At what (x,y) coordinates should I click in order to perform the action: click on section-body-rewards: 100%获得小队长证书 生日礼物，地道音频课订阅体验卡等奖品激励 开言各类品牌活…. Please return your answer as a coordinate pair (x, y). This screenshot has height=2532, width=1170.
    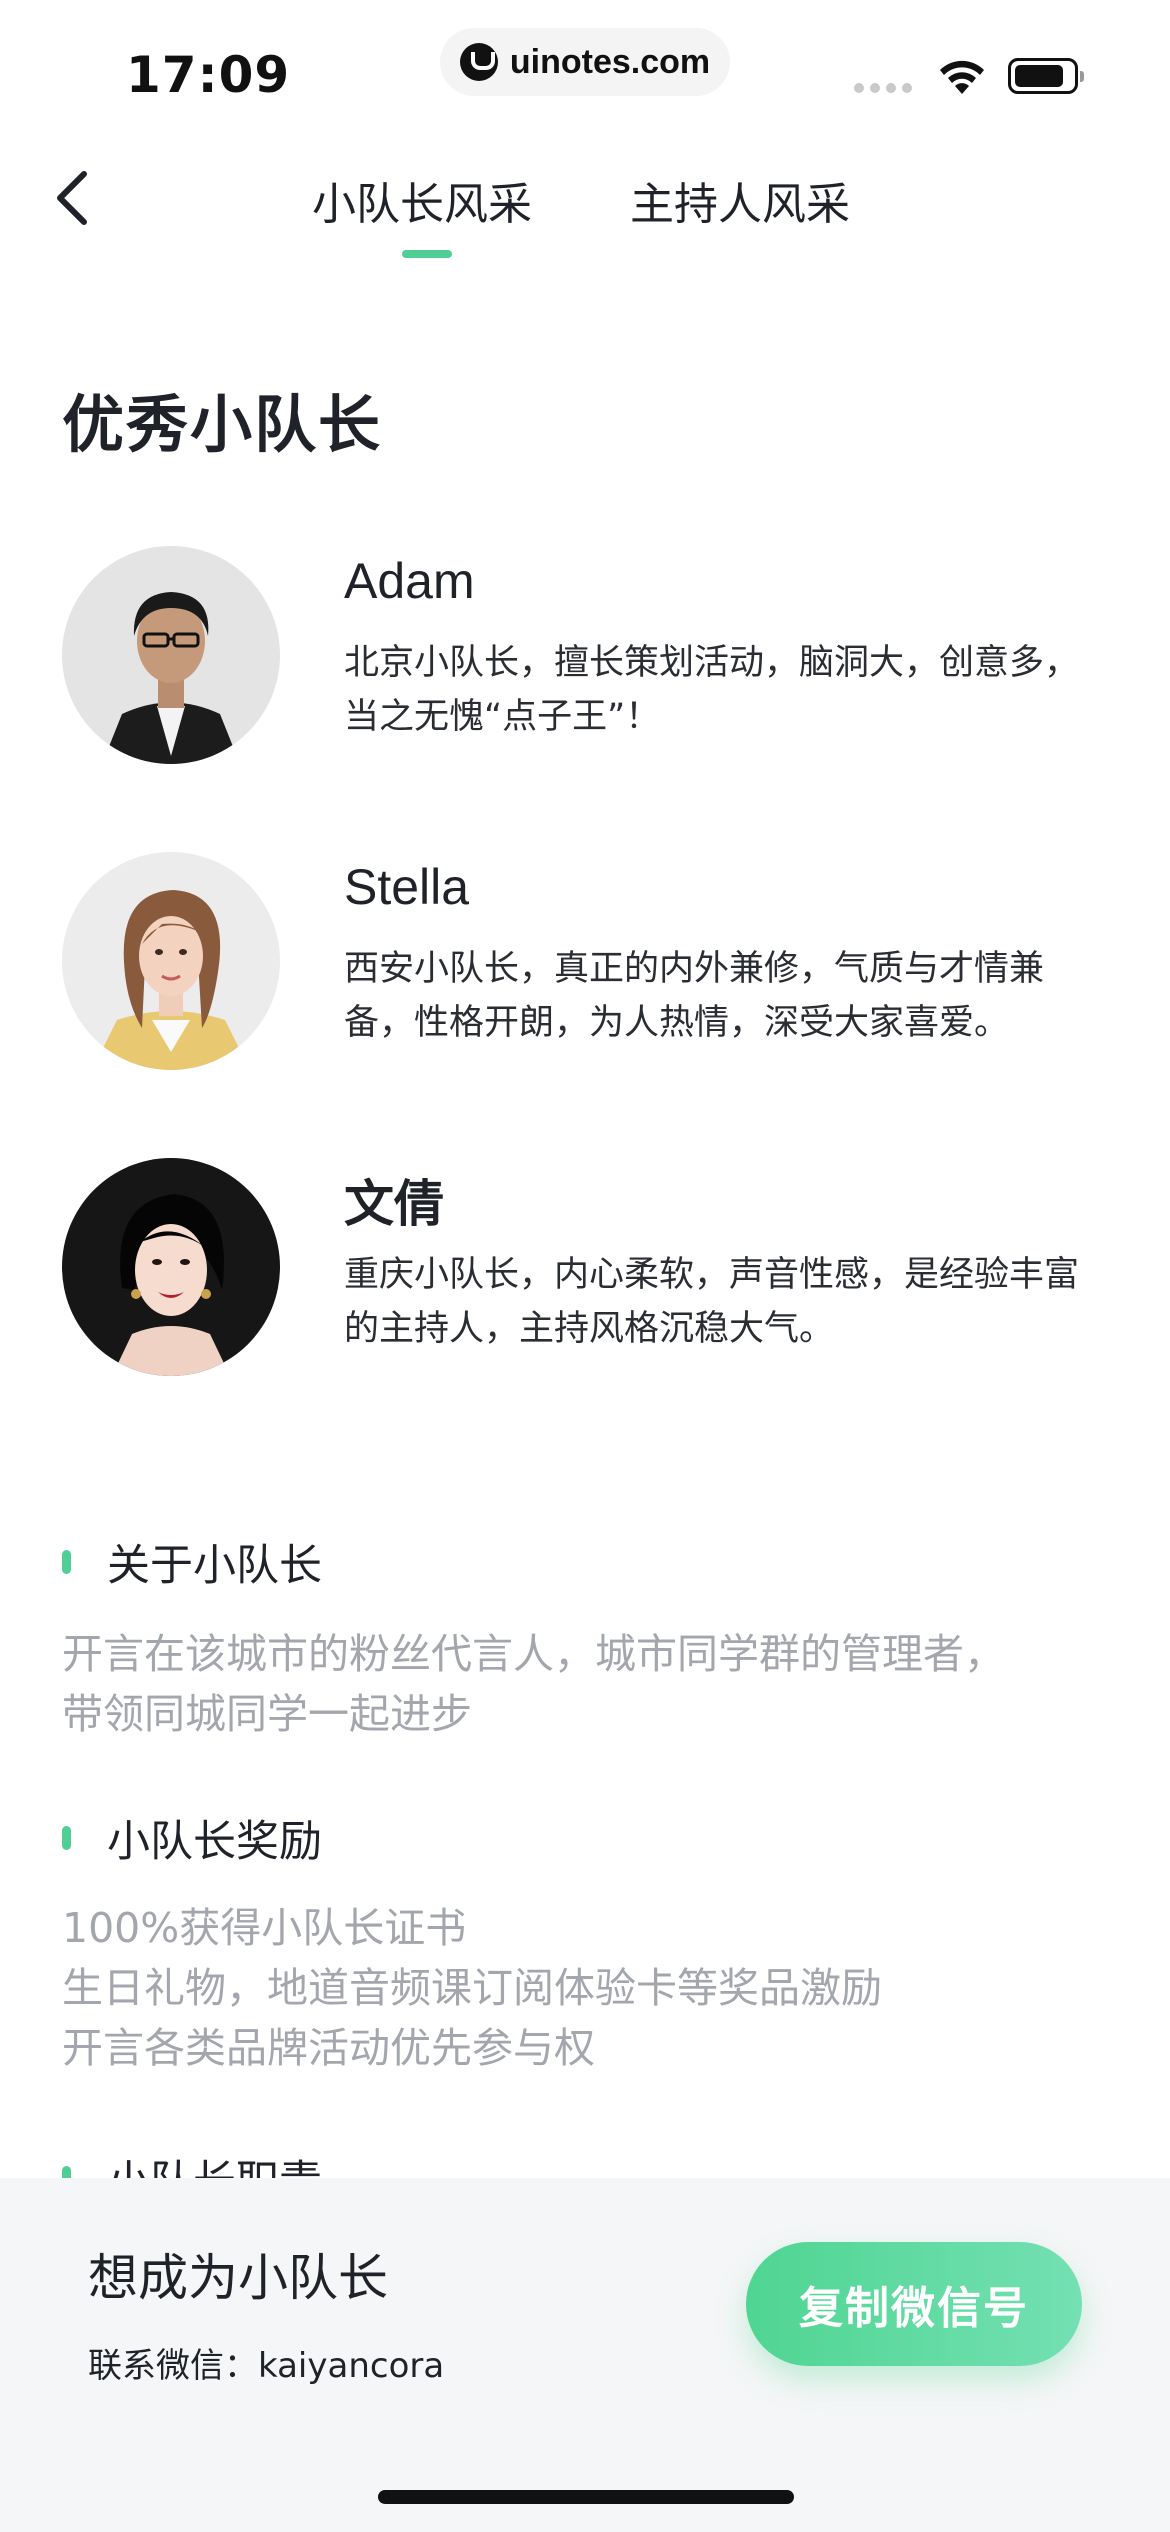
    Looking at the image, I should click on (592, 1988).